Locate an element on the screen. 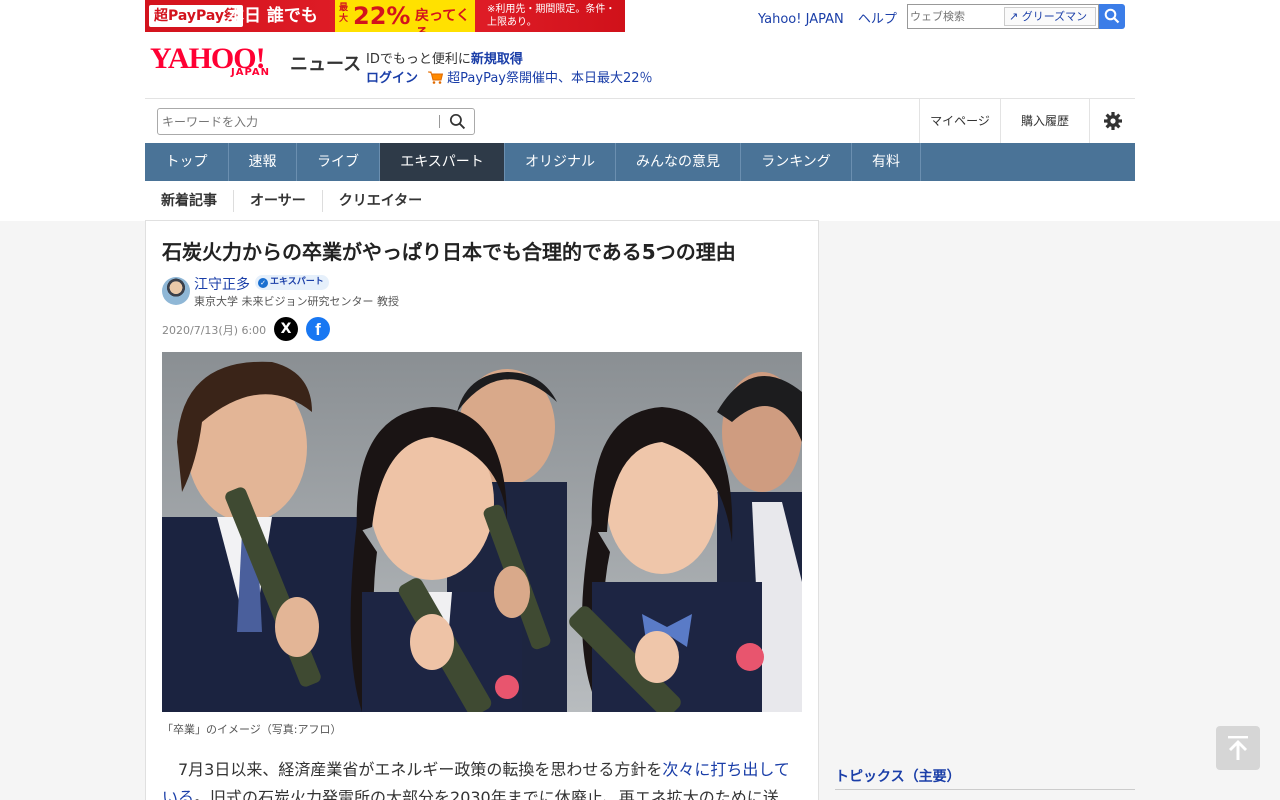 The image size is (1280, 800). main-nav: トップ 速報 ライブ エキスパート オリジナル みんなの意見 ランキング 有料 is located at coordinates (640, 162).